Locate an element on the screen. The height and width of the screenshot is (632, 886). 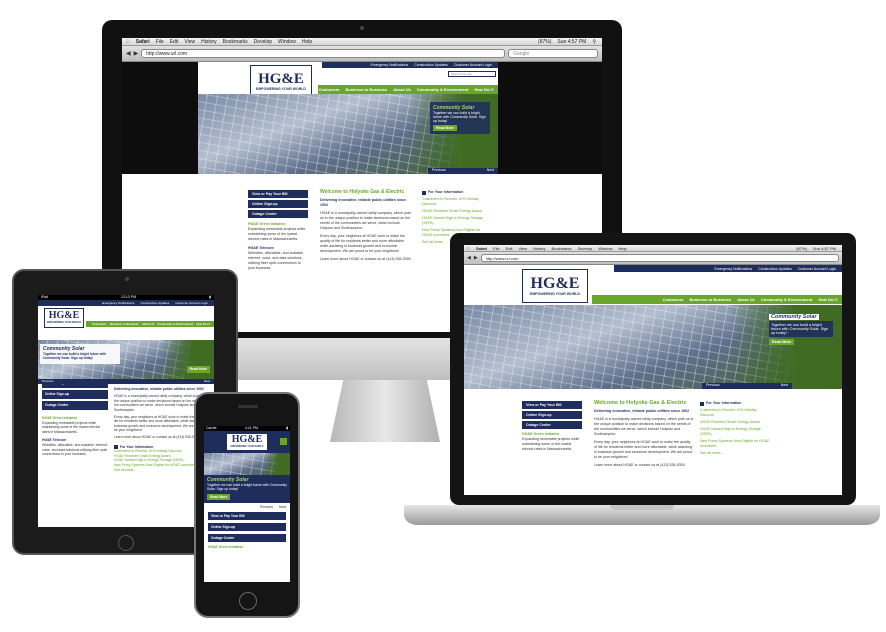
menu-safari: Safari is located at coordinates (143, 42).